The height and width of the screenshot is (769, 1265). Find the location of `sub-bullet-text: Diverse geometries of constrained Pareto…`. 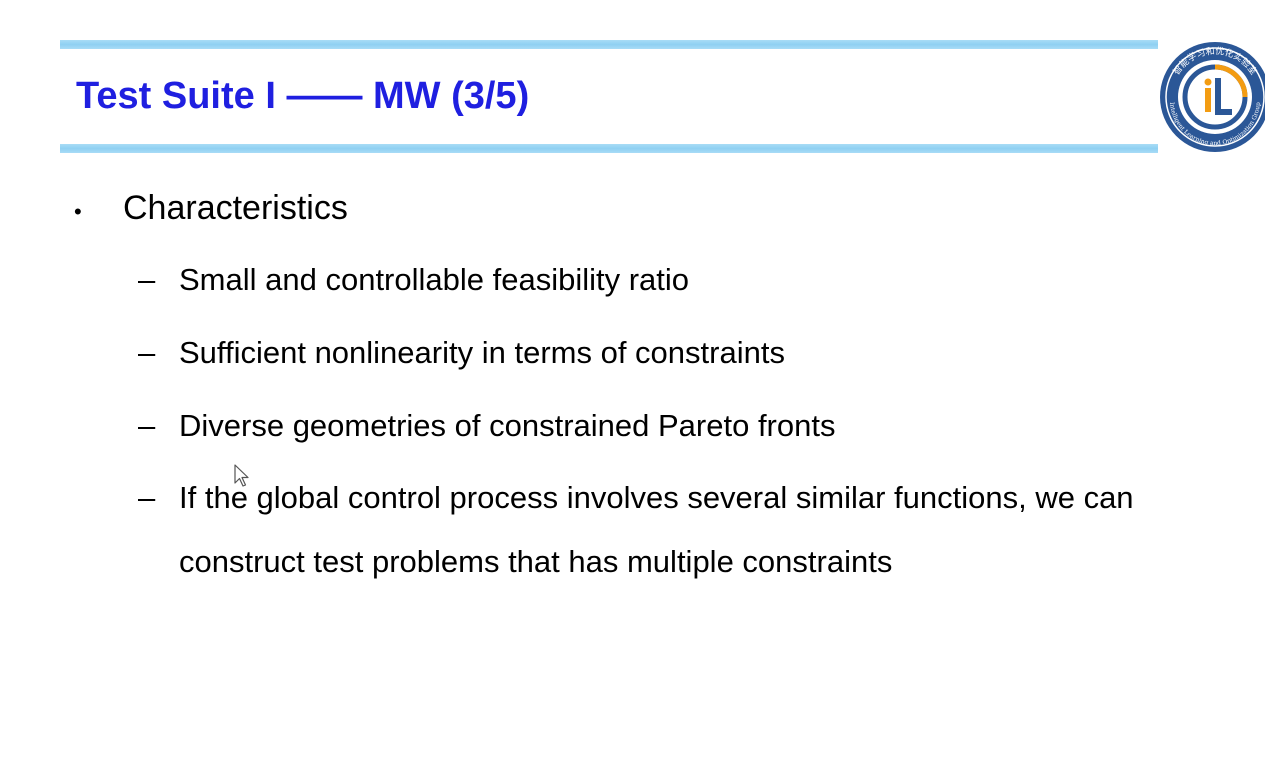

sub-bullet-text: Diverse geometries of constrained Pareto… is located at coordinates (507, 425).